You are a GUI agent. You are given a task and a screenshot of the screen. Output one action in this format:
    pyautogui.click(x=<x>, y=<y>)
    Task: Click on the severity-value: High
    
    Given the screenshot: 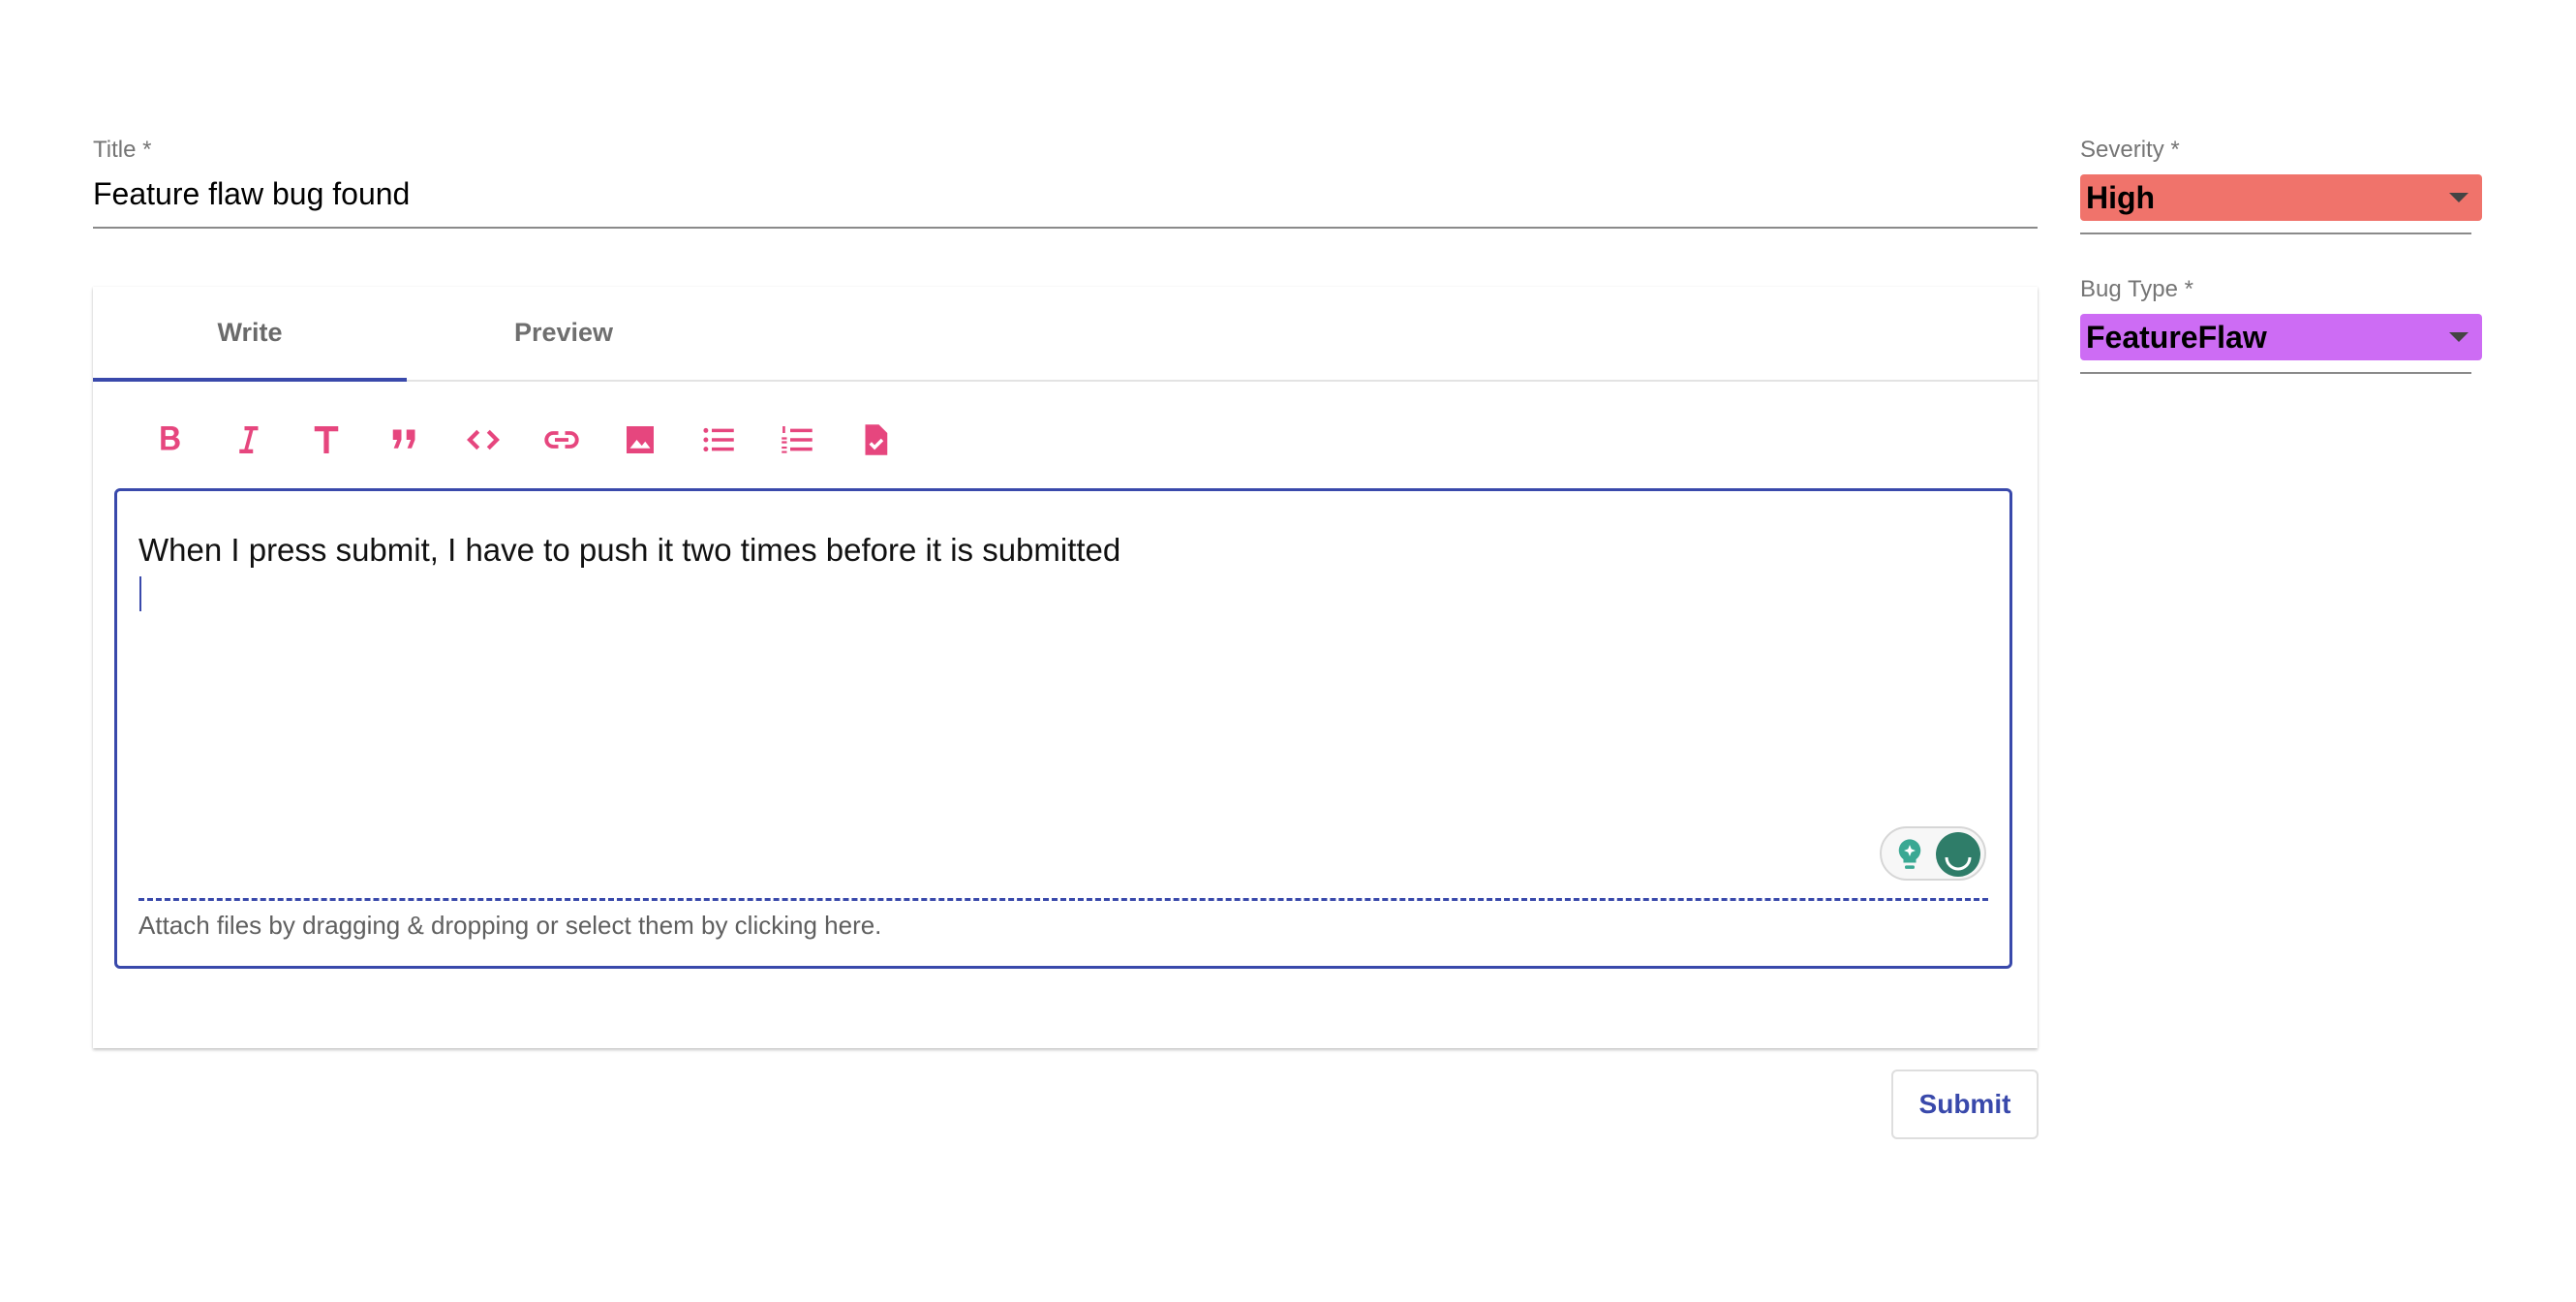 What is the action you would take?
    pyautogui.click(x=2121, y=197)
    